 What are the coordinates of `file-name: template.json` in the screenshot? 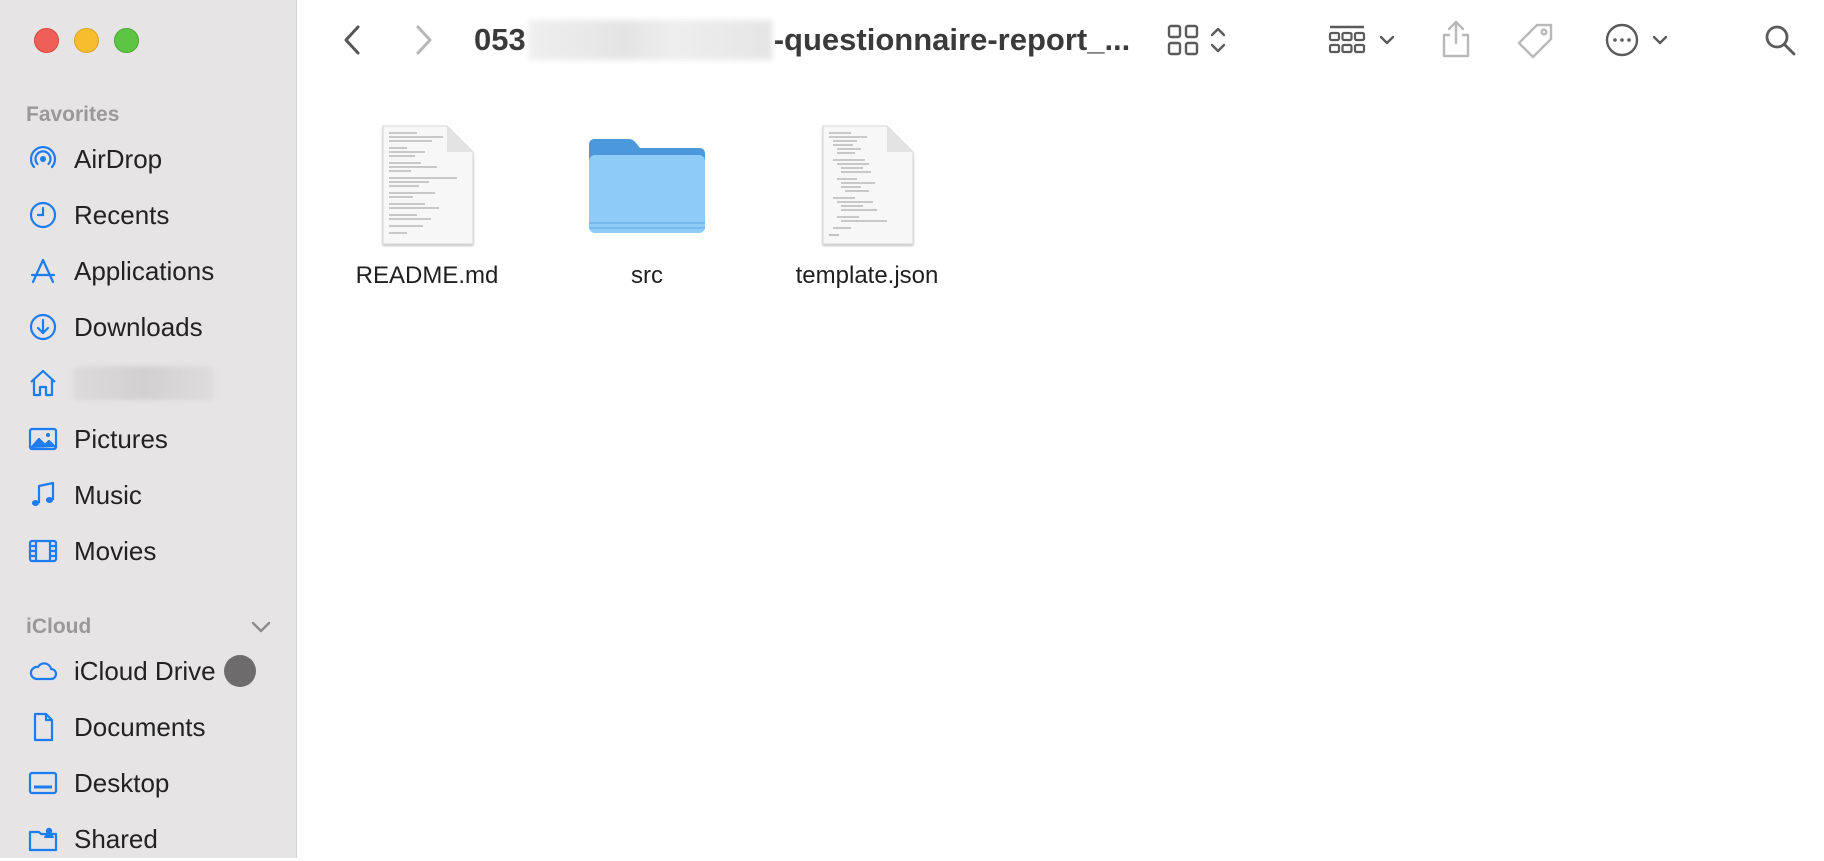 It's located at (867, 275).